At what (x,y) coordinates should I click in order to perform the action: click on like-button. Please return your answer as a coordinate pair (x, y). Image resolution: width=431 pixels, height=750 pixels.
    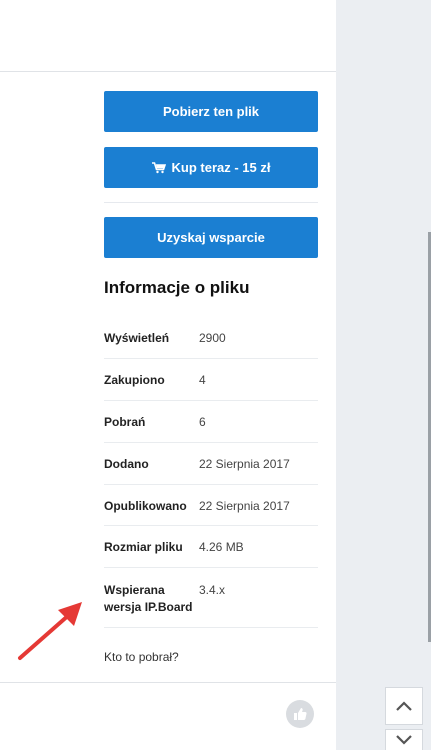
    Looking at the image, I should click on (300, 714).